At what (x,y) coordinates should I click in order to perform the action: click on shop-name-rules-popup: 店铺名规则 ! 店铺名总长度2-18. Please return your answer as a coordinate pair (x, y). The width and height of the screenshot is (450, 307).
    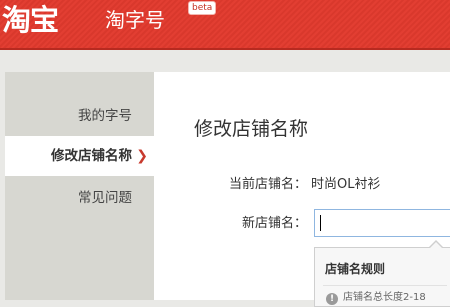
    Looking at the image, I should click on (382, 277).